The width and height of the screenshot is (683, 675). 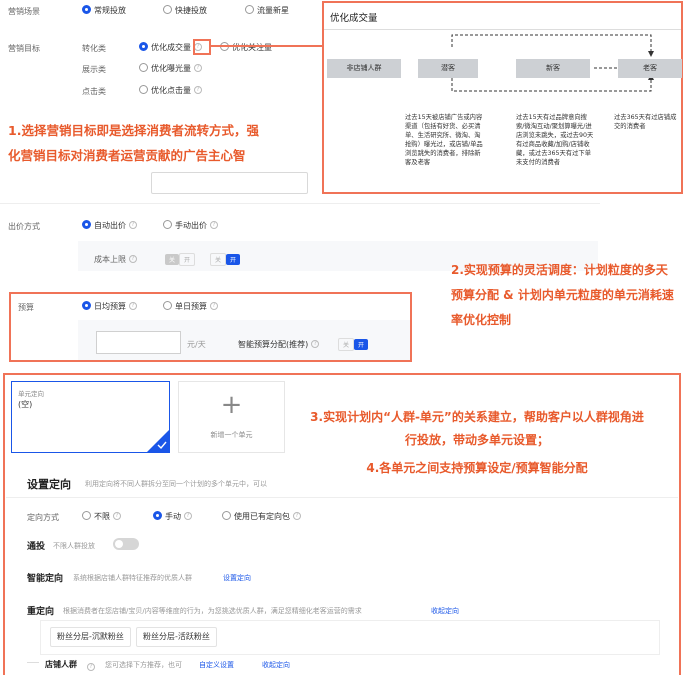 What do you see at coordinates (133, 143) in the screenshot?
I see `annotation-1: 1.选择营销目标即是选择消费者流转方式，强化营销目标对消费者运营贡献的广告主心智` at bounding box center [133, 143].